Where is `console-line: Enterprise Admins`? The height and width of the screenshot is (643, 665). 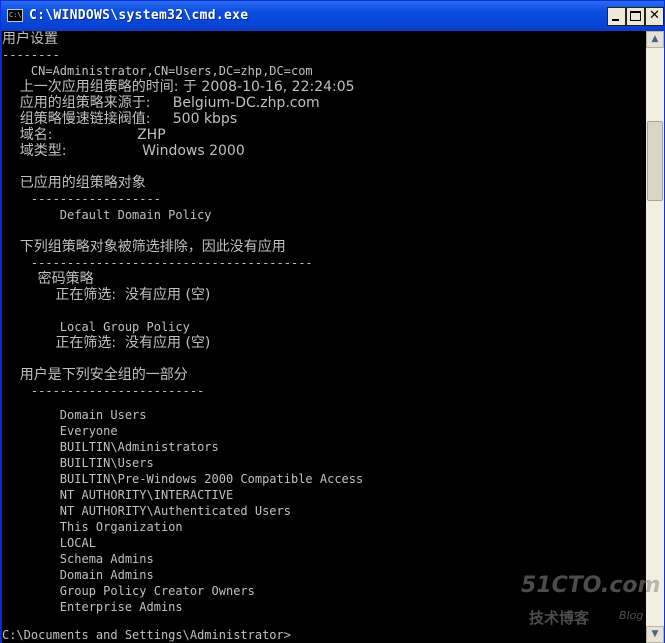 console-line: Enterprise Admins is located at coordinates (92, 607).